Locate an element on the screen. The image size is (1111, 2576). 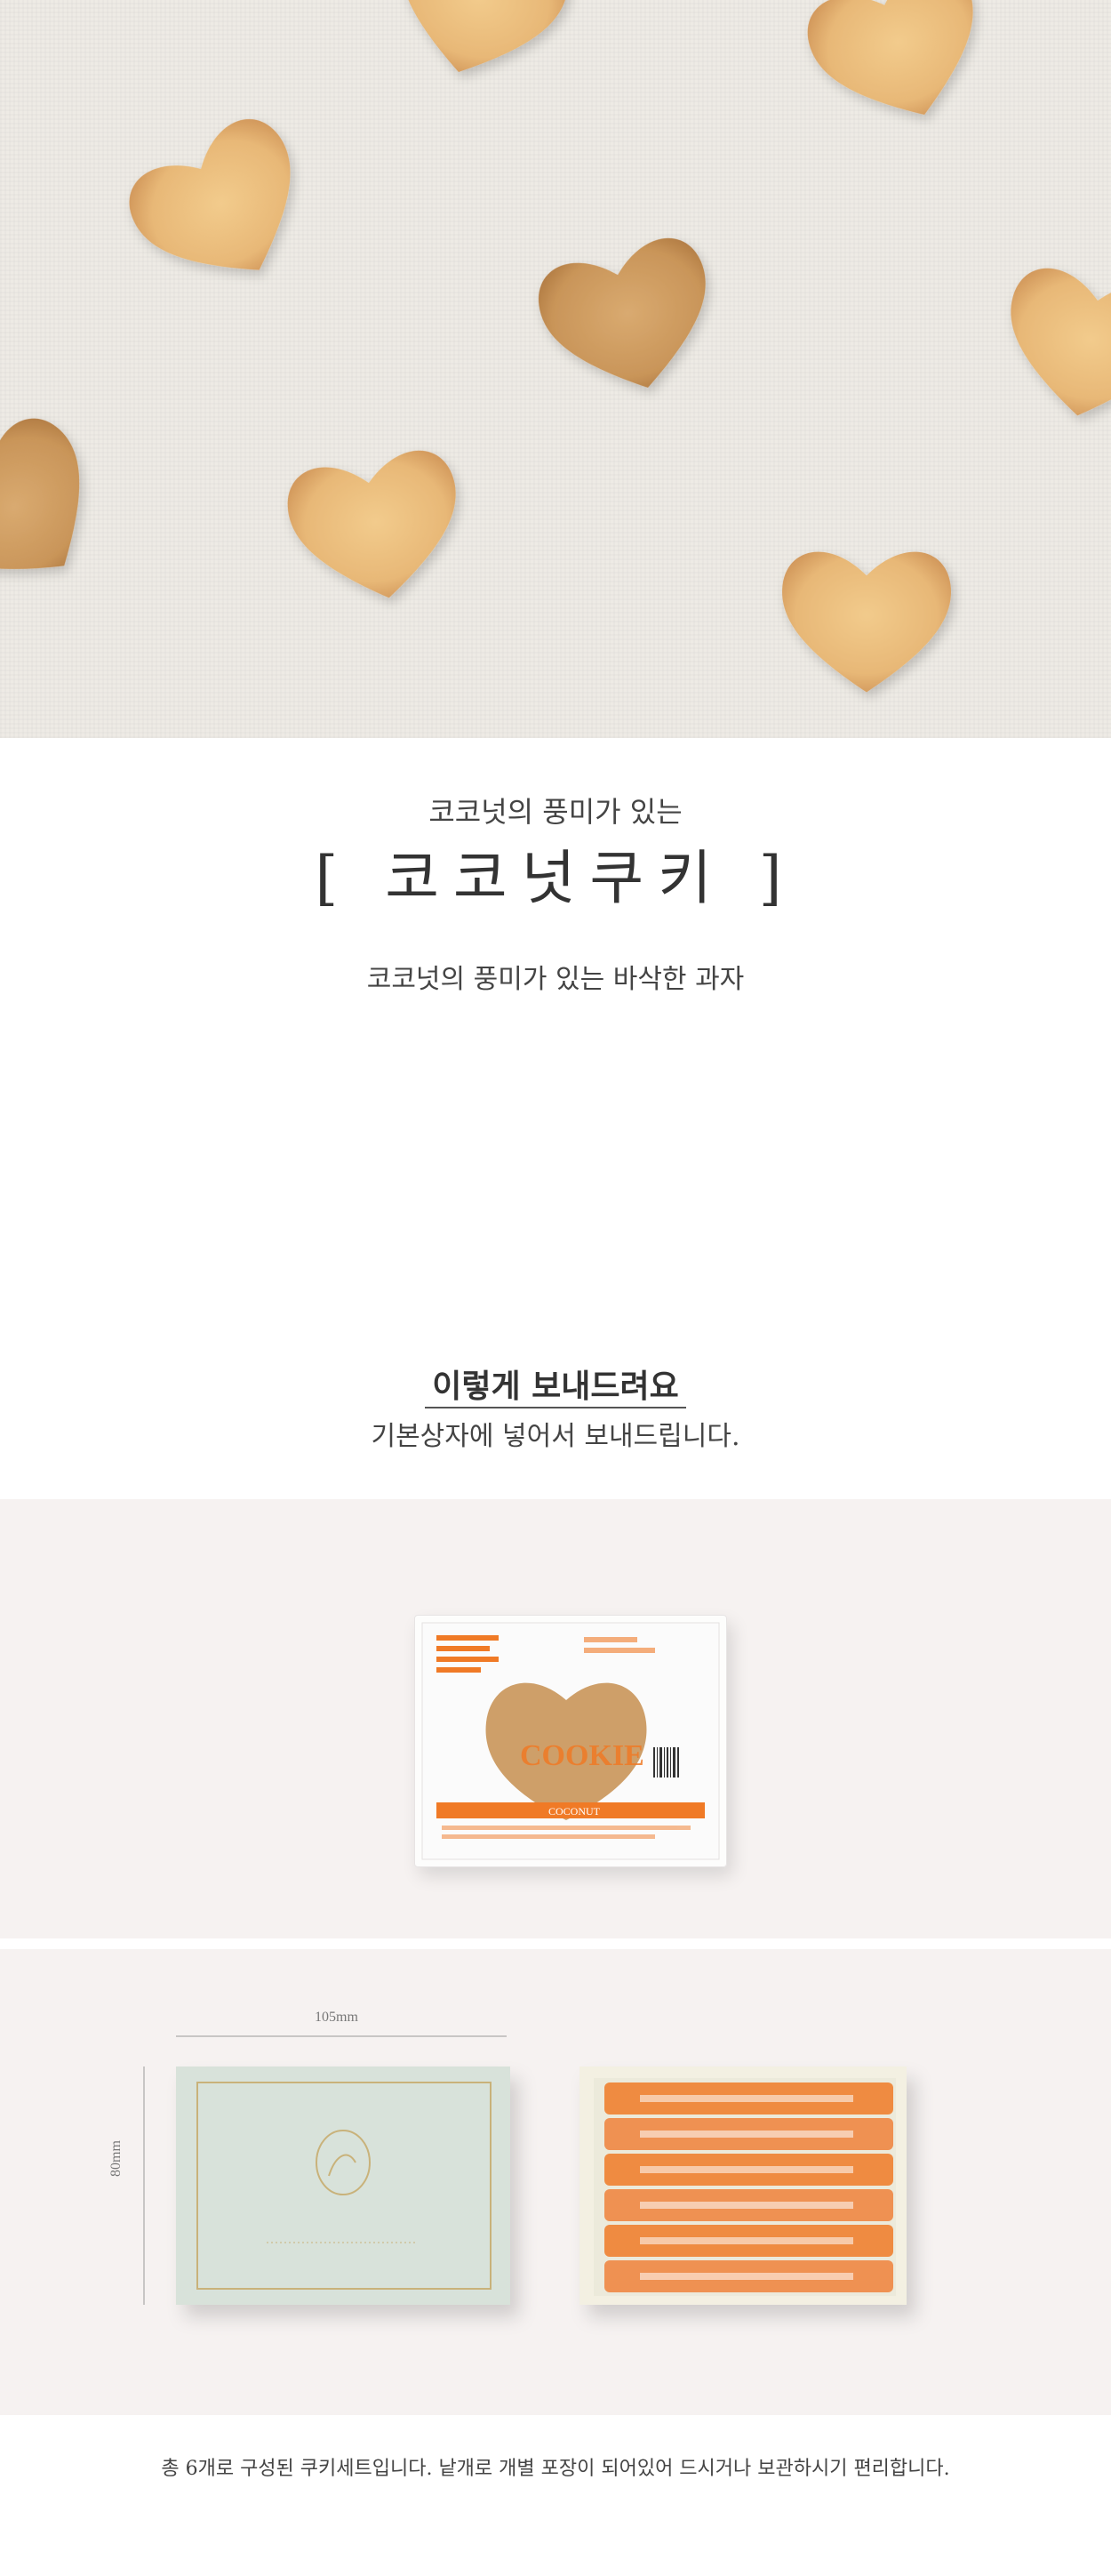
product-subtitle: 코코넛의 풍미가 있는 is located at coordinates (555, 812).